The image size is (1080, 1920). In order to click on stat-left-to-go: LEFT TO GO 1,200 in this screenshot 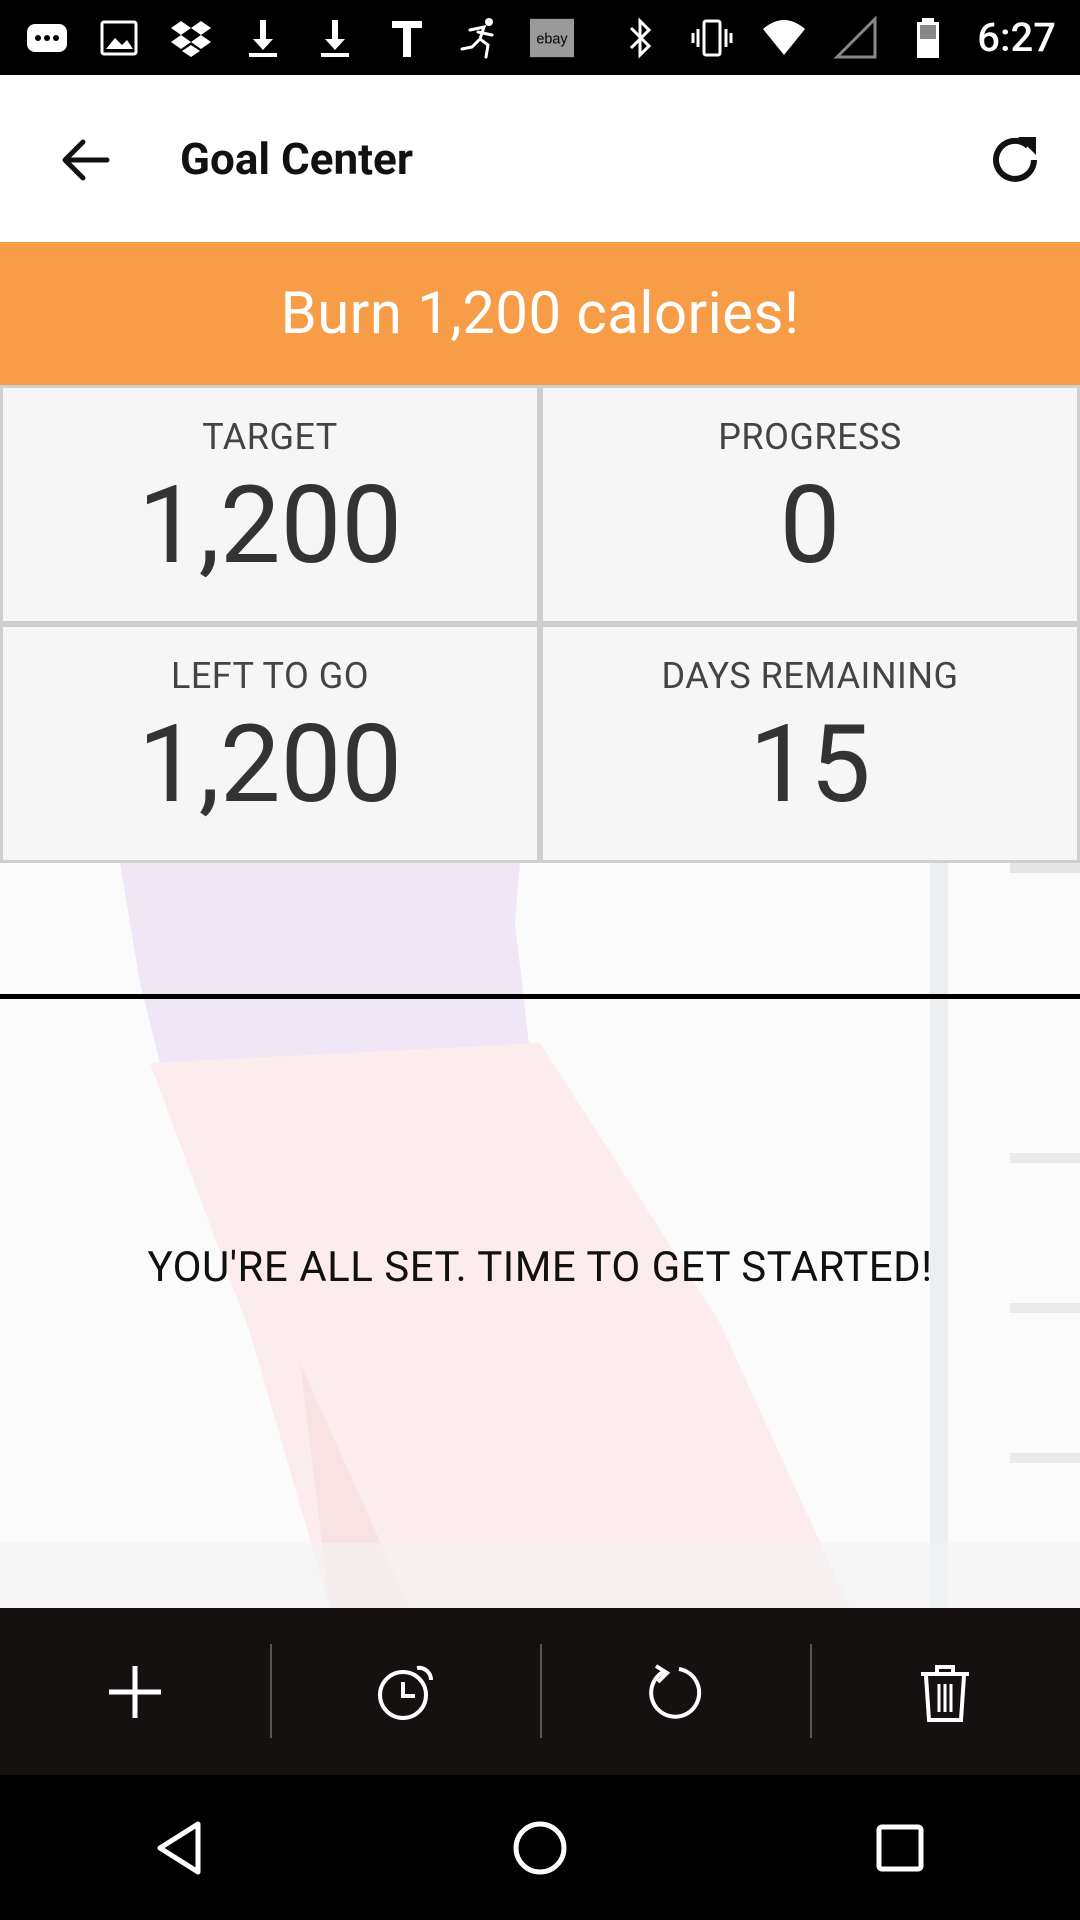, I will do `click(270, 743)`.